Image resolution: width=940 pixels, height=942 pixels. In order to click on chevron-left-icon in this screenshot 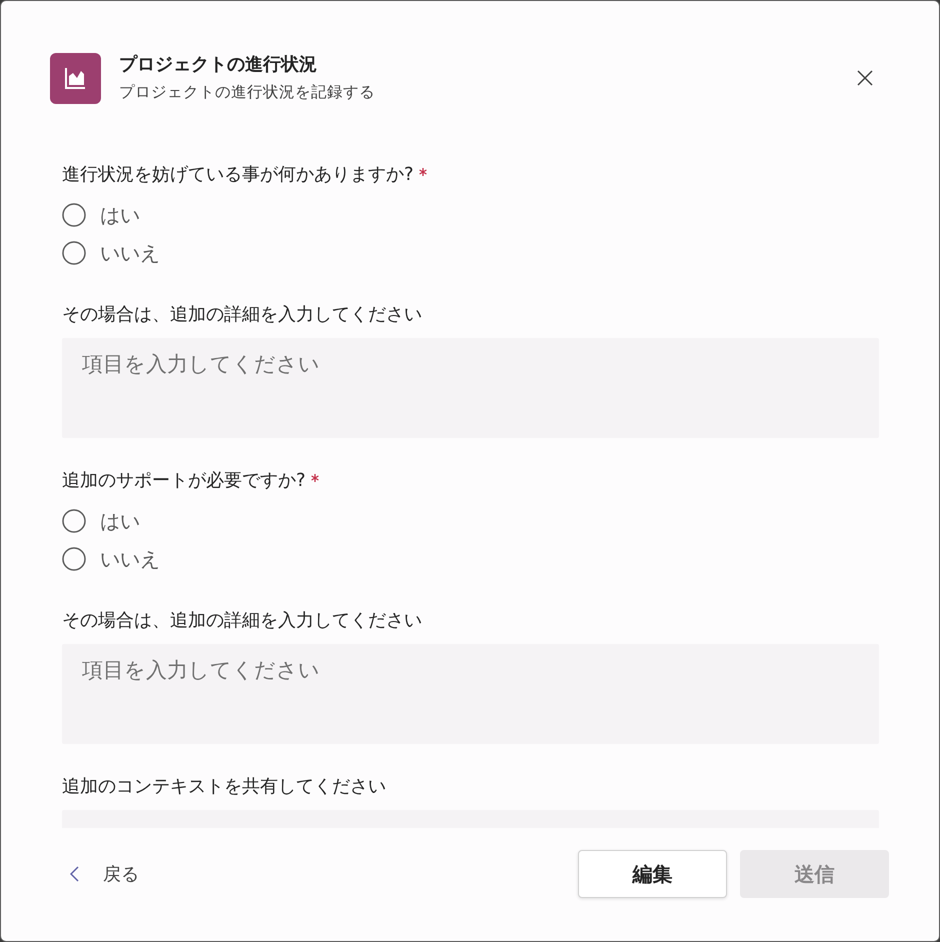, I will do `click(74, 874)`.